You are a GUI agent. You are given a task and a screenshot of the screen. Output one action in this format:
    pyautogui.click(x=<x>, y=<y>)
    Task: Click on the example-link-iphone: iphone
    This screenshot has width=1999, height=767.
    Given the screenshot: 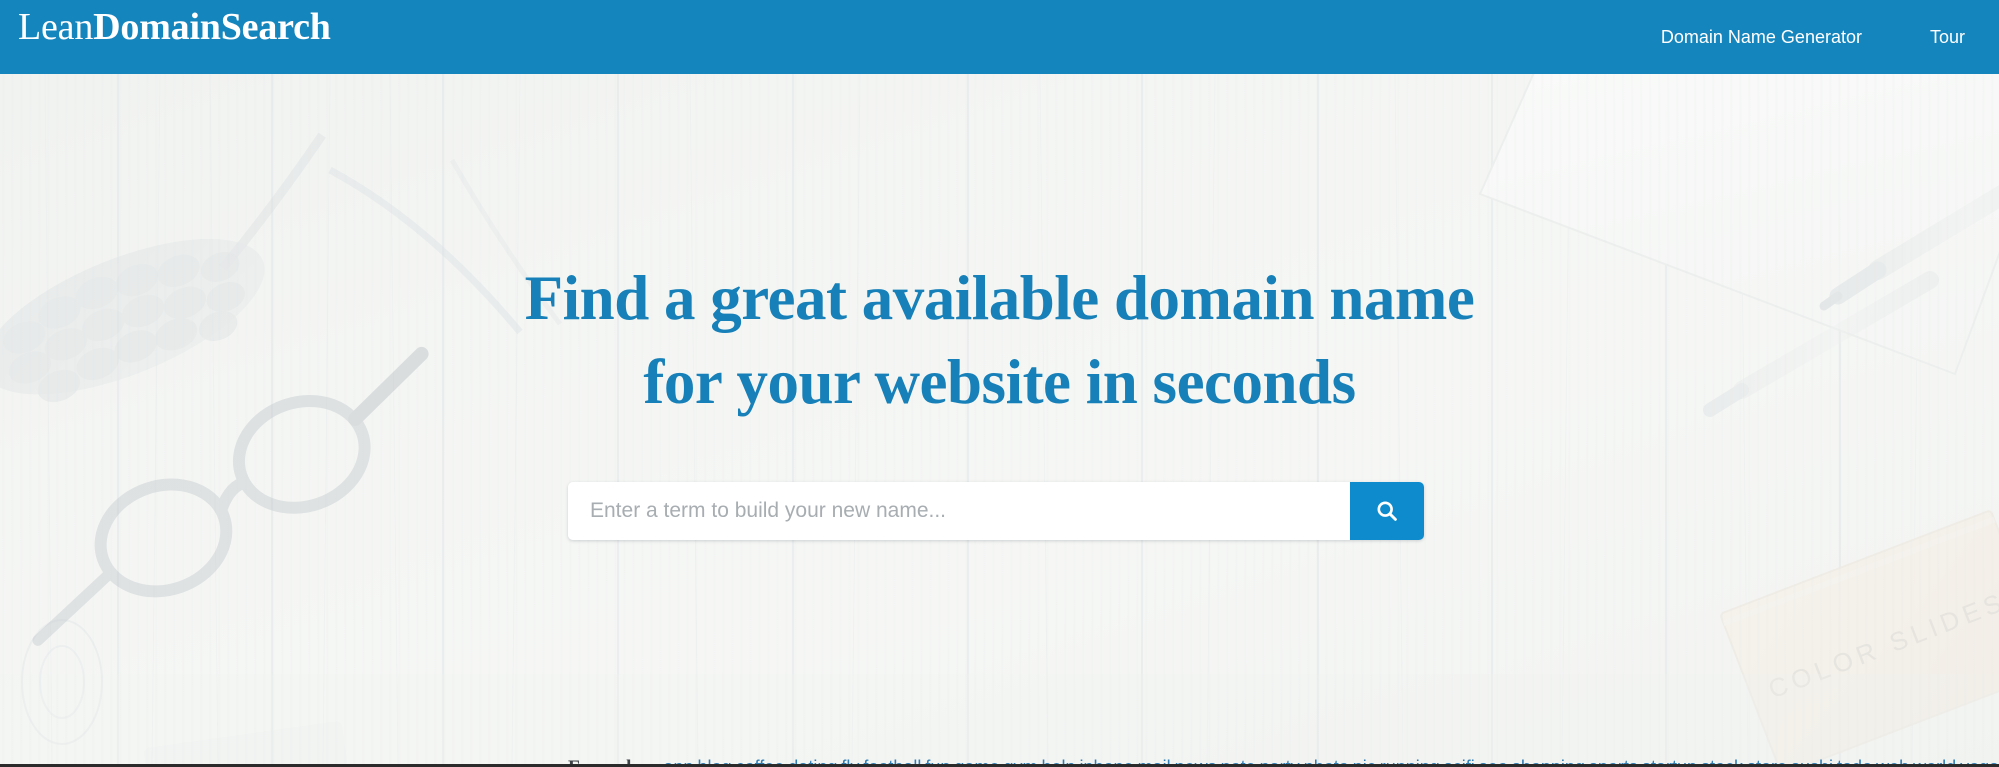 What is the action you would take?
    pyautogui.click(x=1107, y=760)
    